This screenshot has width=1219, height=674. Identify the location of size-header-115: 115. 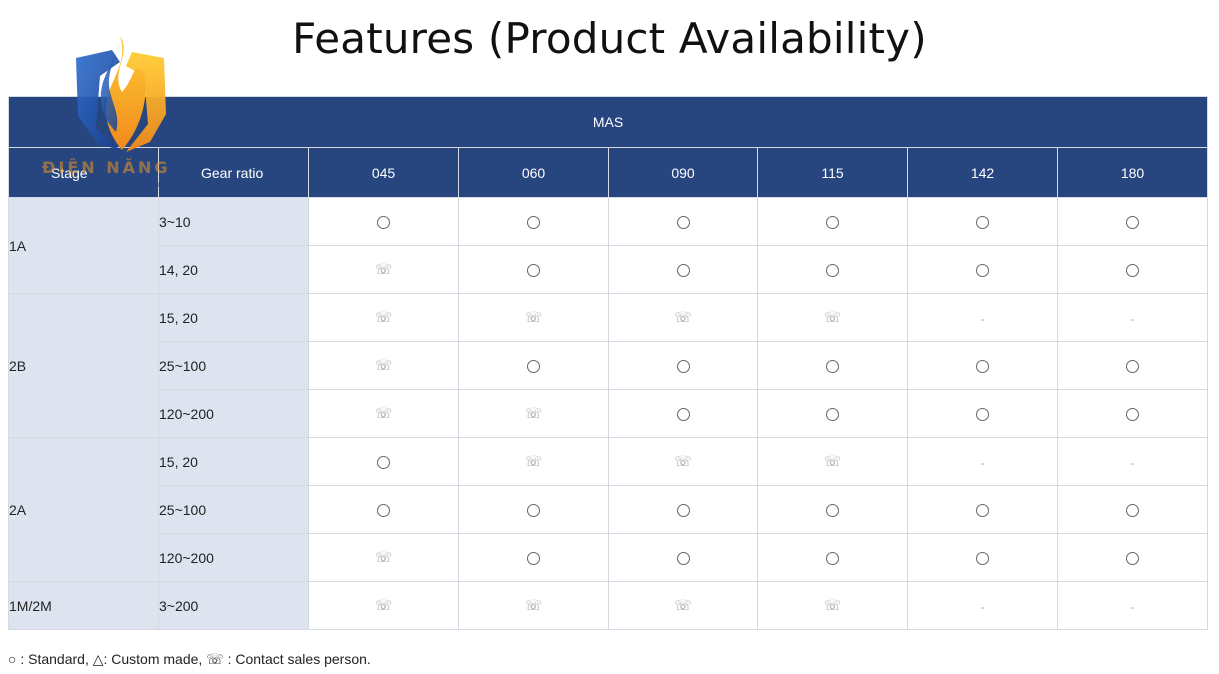
(832, 172).